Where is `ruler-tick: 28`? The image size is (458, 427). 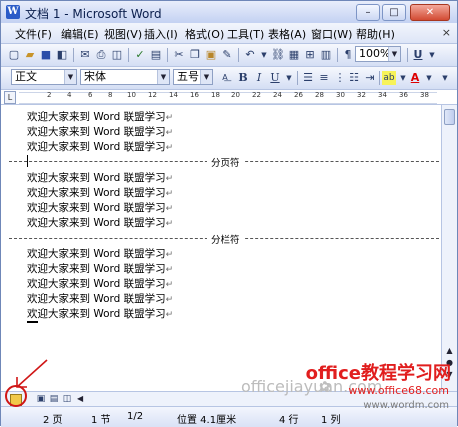 ruler-tick: 28 is located at coordinates (319, 95).